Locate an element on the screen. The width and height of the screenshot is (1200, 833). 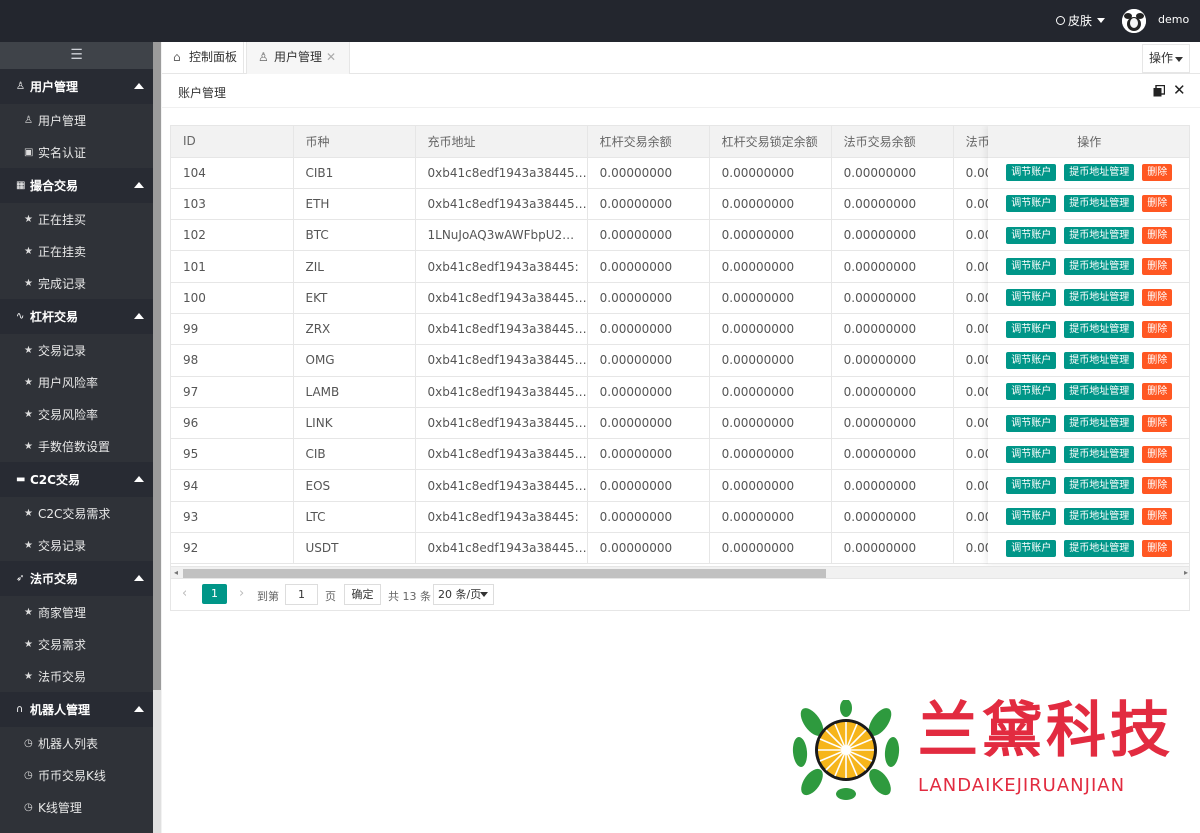
sidebar-item: ◷ K线管理 is located at coordinates (76, 807).